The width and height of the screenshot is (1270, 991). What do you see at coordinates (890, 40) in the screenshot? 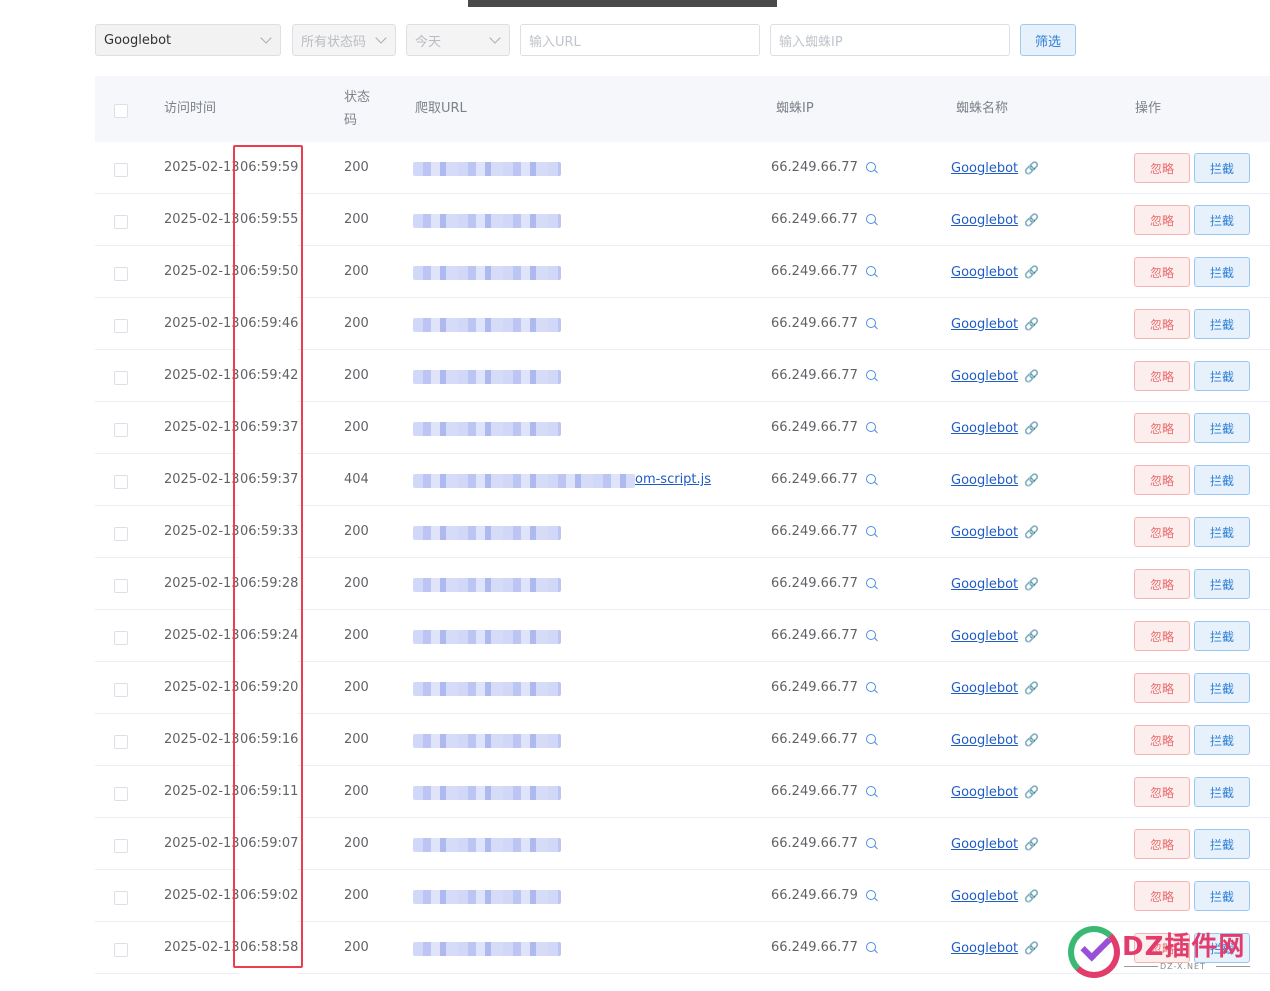
I see `ip-input: 输入蜘蛛IP` at bounding box center [890, 40].